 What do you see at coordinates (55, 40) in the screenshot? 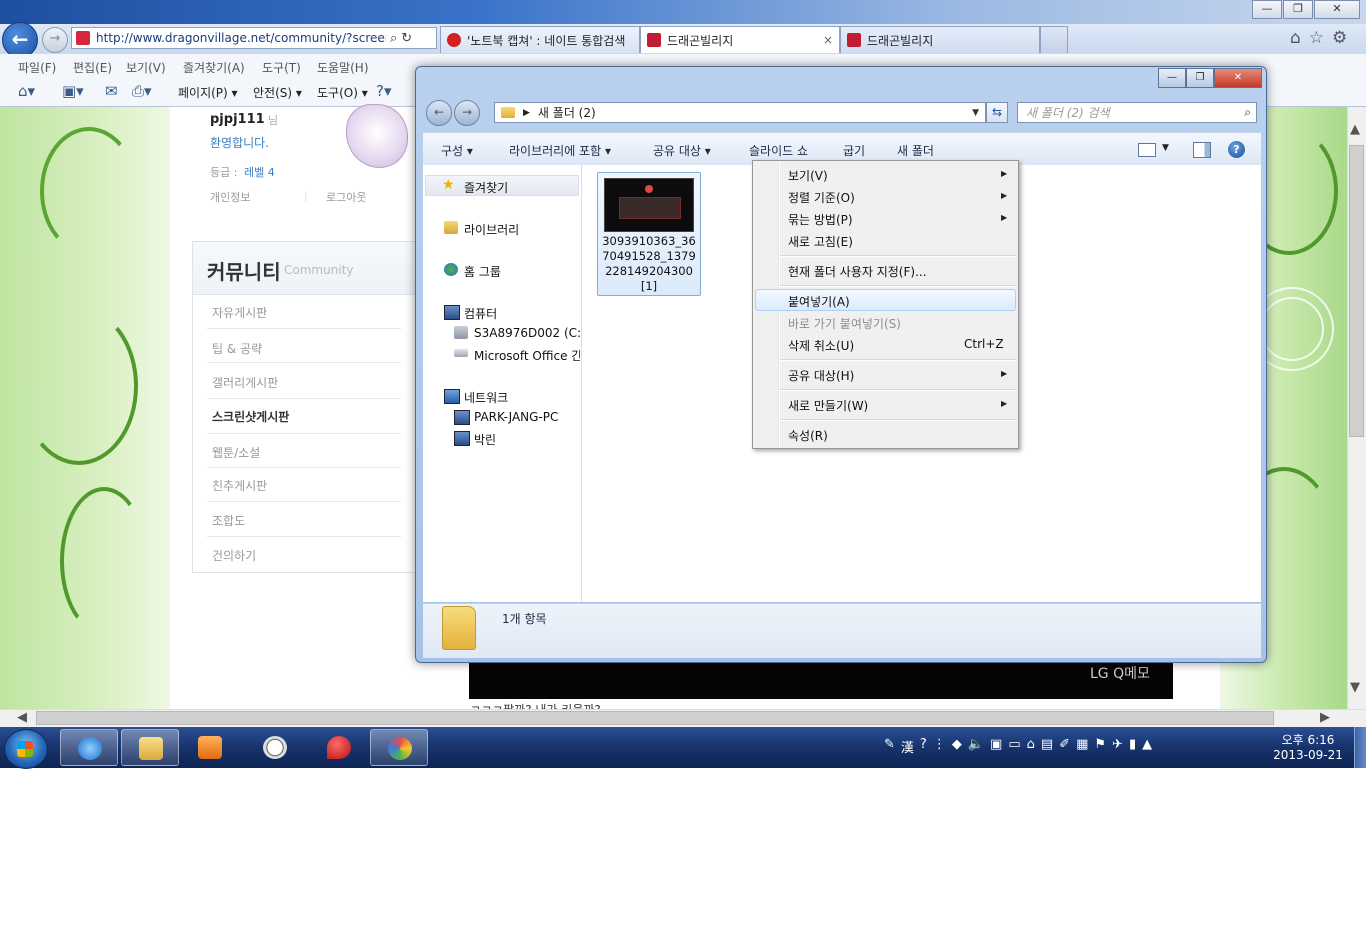
I see `forward-button: →` at bounding box center [55, 40].